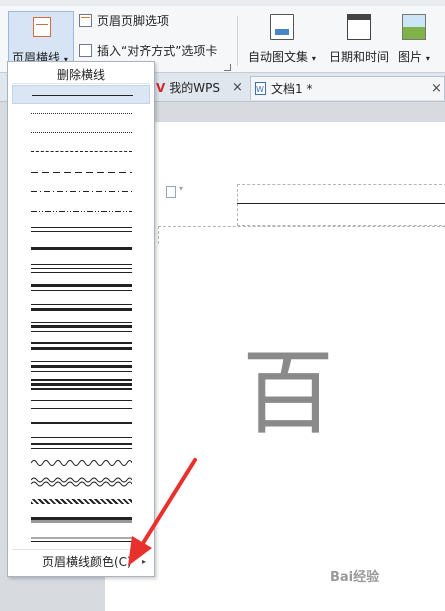 The height and width of the screenshot is (611, 445). Describe the element at coordinates (81, 191) in the screenshot. I see `line-style-dash-dot` at that location.